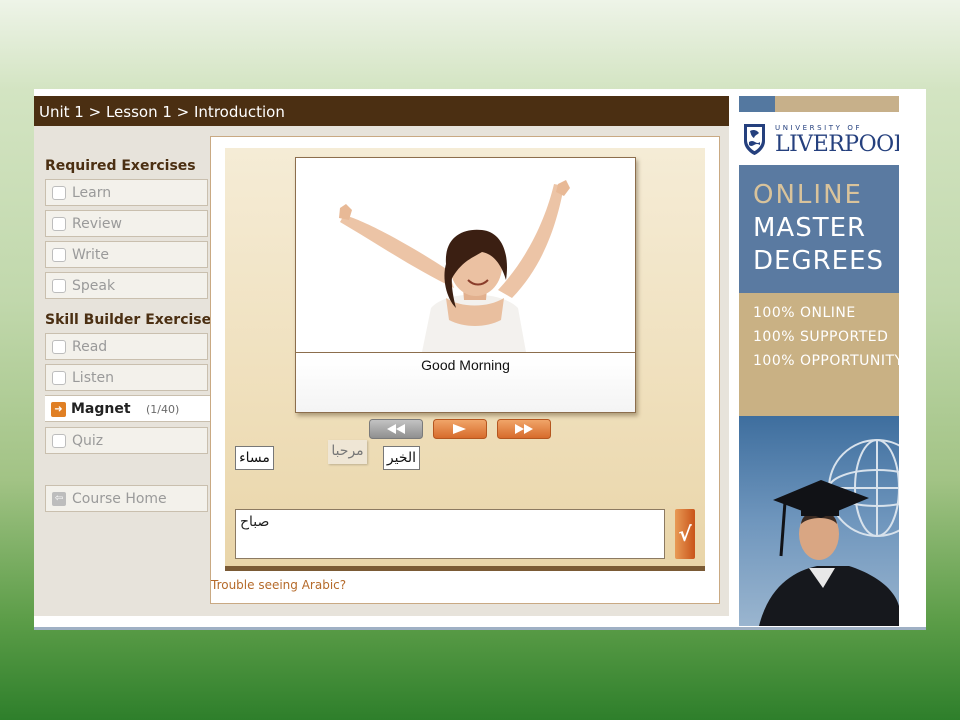 Image resolution: width=960 pixels, height=720 pixels. What do you see at coordinates (163, 409) in the screenshot?
I see `progress-count: (1/40)` at bounding box center [163, 409].